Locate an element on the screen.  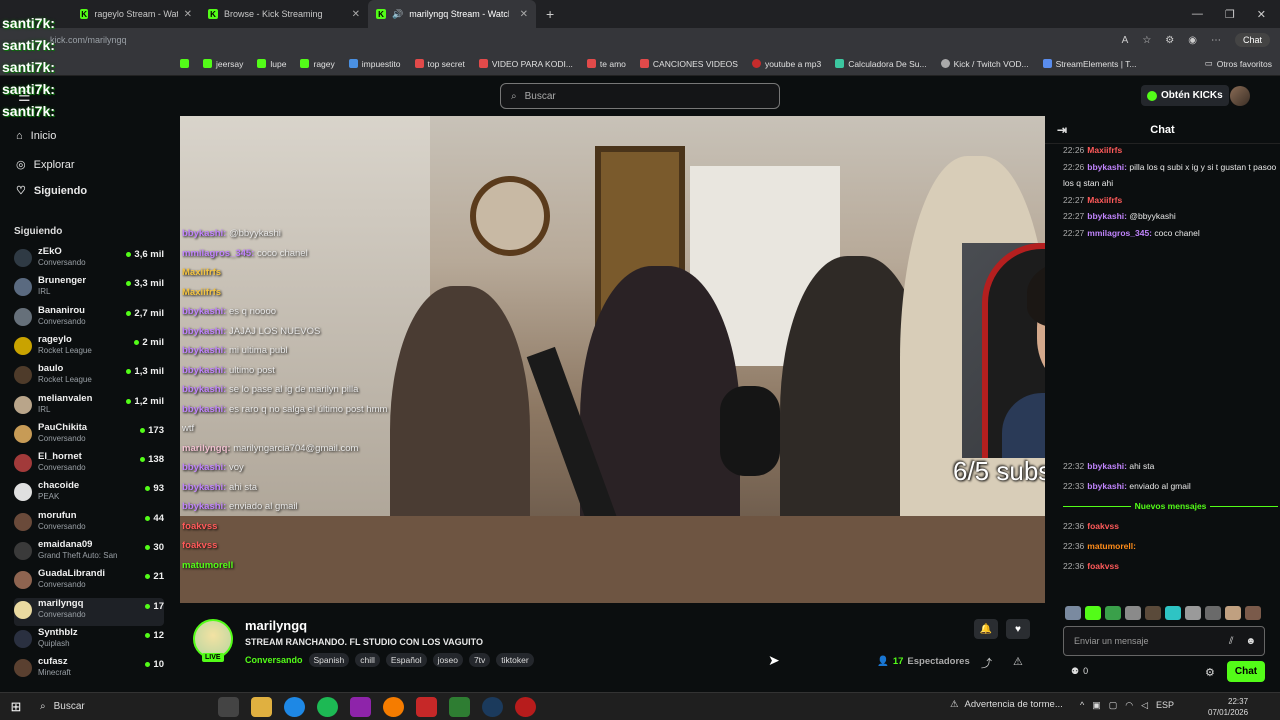
sidebar-channel: El_hornet Conversando 138 is located at coordinates (89, 465).